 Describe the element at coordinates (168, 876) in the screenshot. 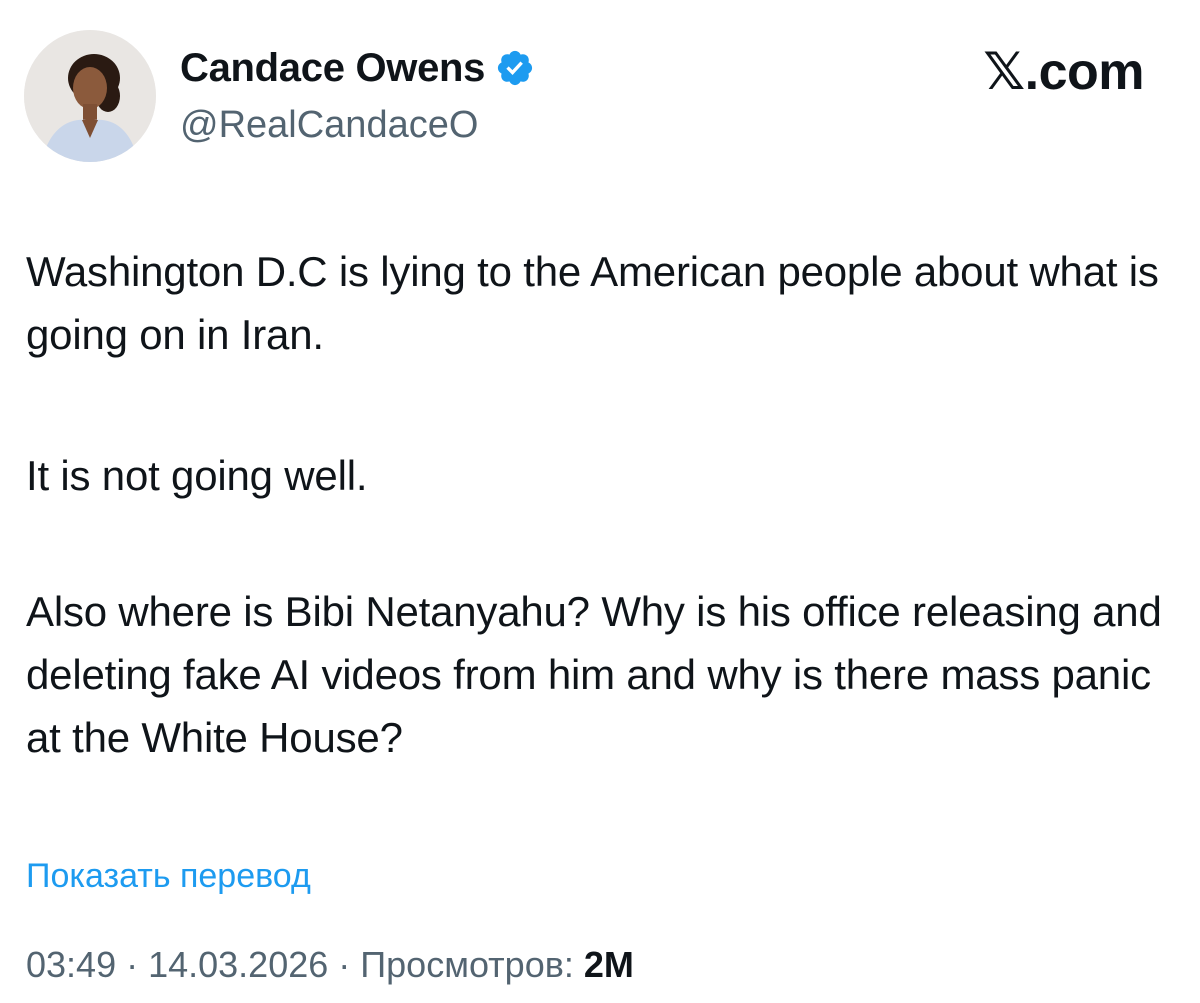

I see `show-translation-link: Показать перевод` at that location.